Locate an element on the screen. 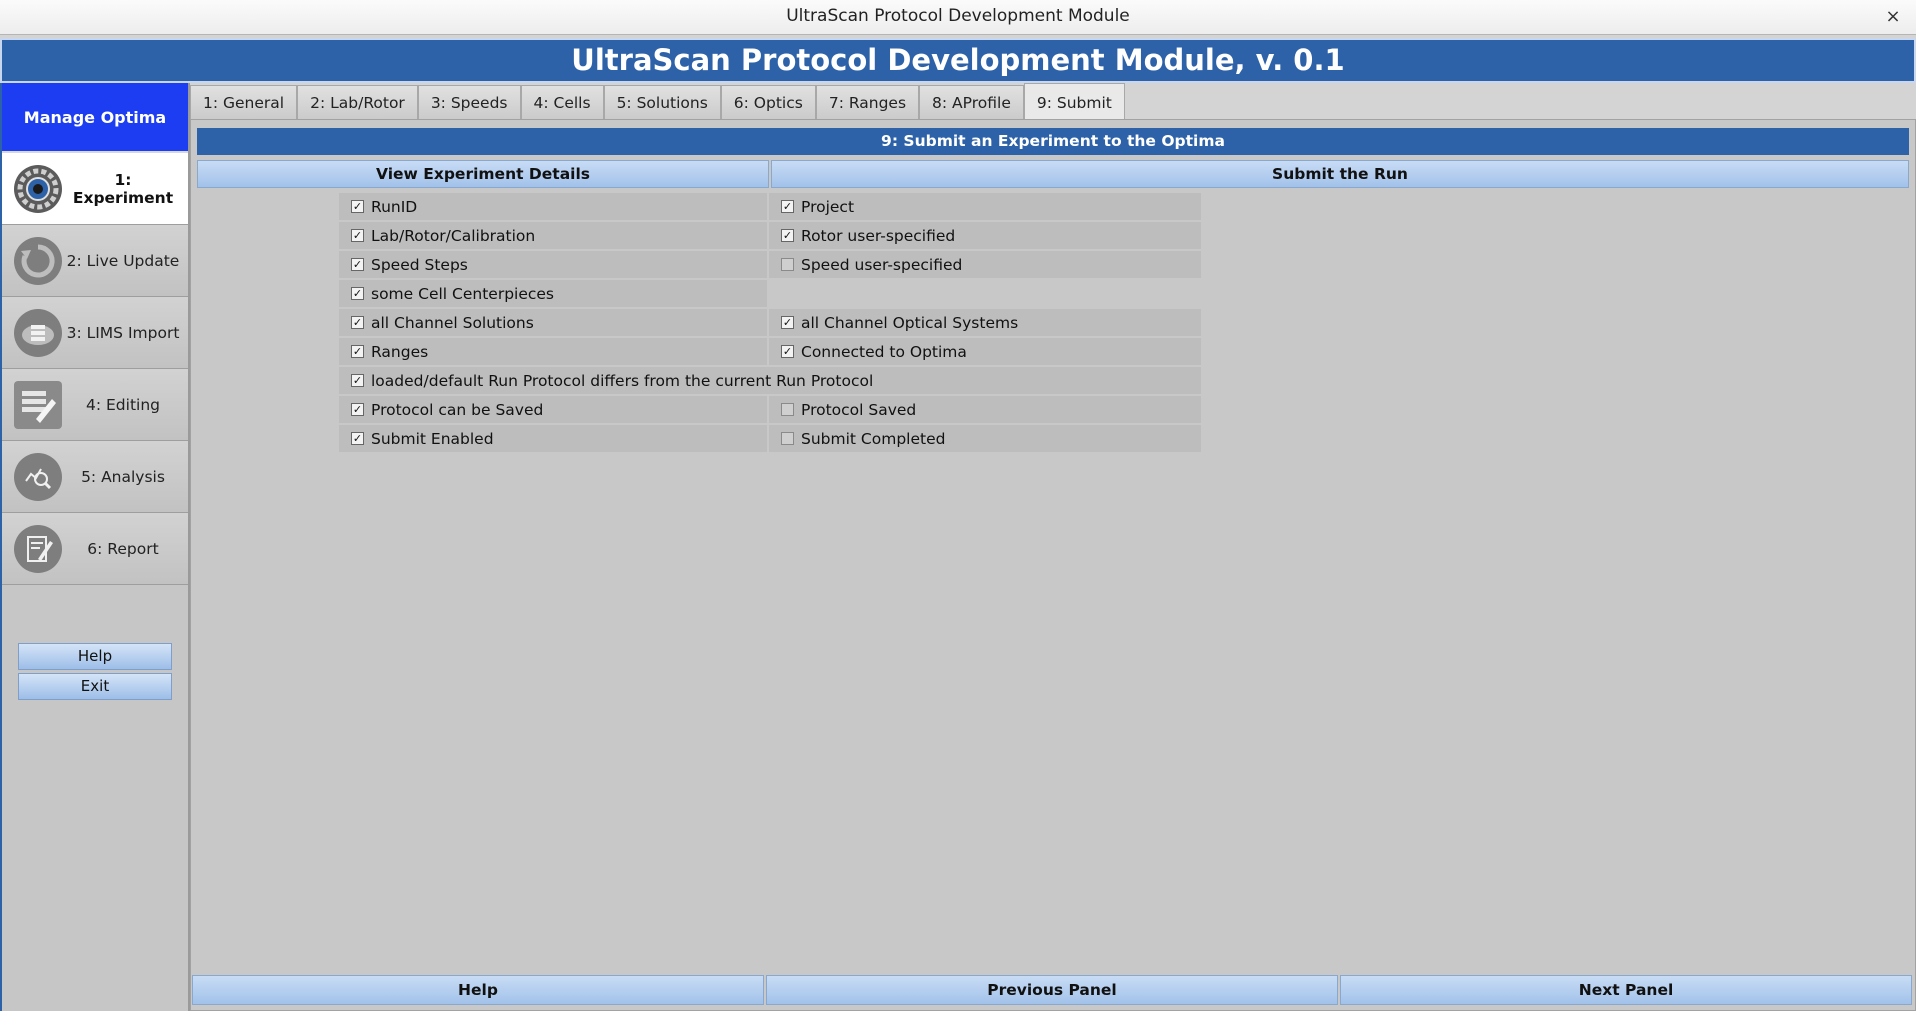 This screenshot has width=1916, height=1011. checkbox-ranges: ✓ is located at coordinates (357, 351).